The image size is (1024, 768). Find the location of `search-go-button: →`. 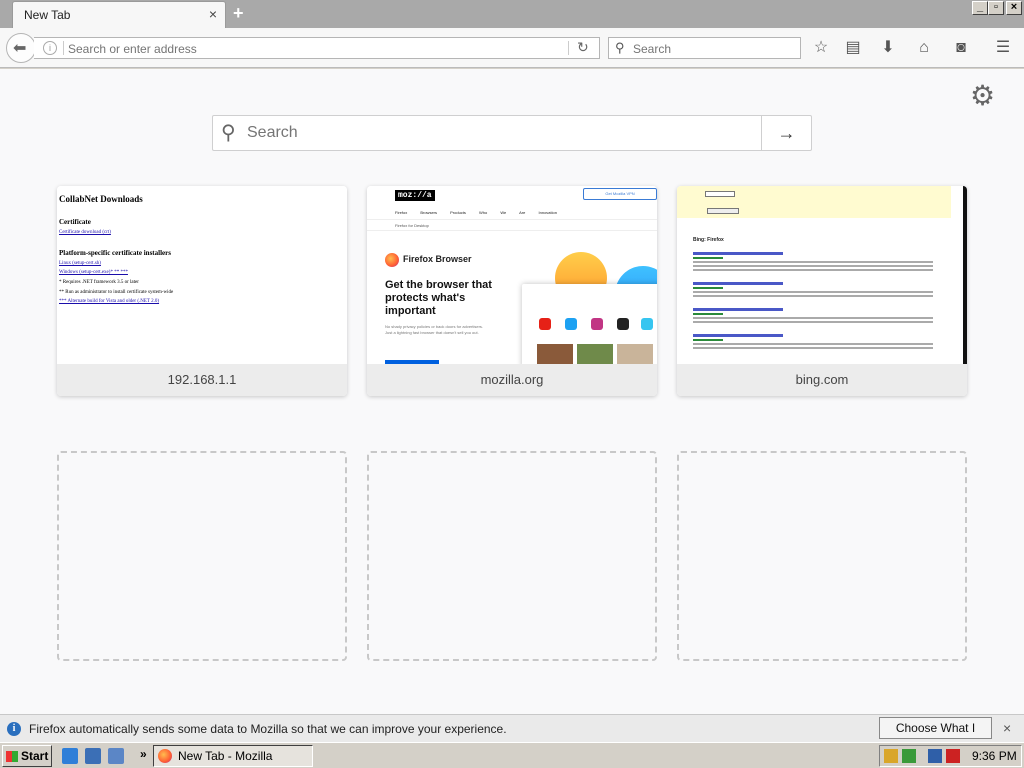

search-go-button: → is located at coordinates (786, 133).